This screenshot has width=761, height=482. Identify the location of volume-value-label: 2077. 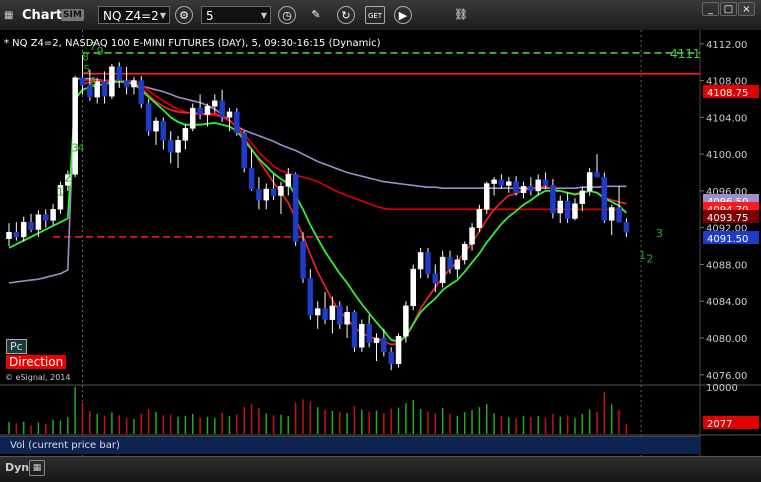
(719, 424).